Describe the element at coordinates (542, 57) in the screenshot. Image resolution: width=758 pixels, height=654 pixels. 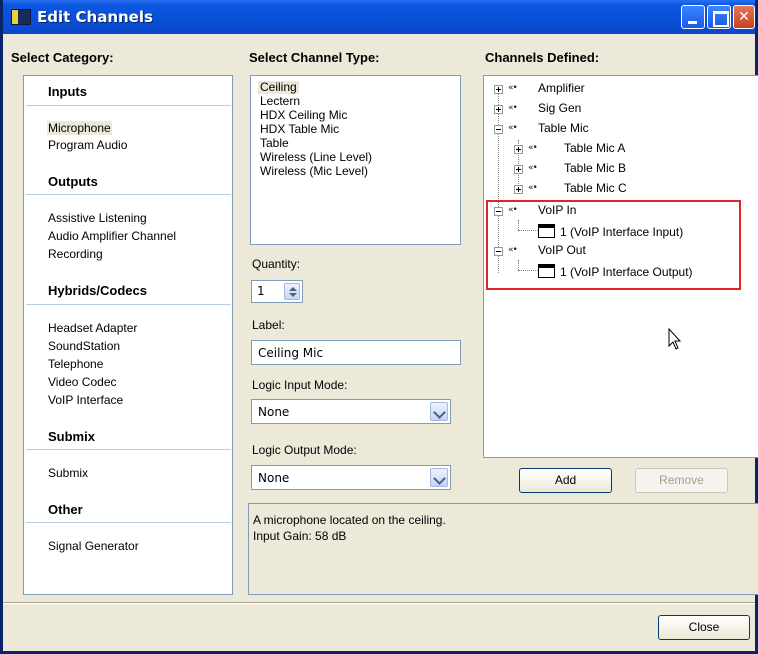
I see `channels-defined-header: Channels Defined:` at that location.